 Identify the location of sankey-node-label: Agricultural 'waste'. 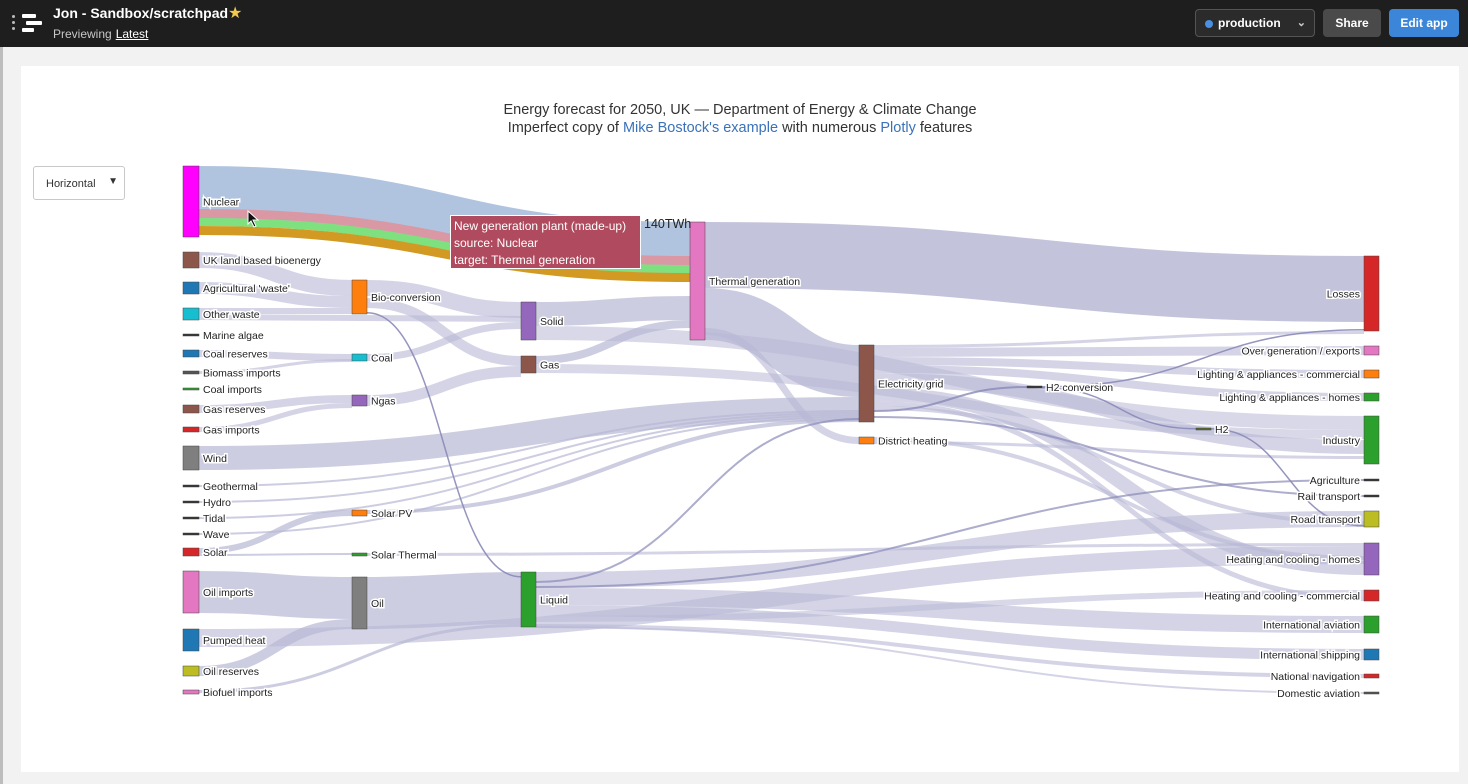
(246, 289).